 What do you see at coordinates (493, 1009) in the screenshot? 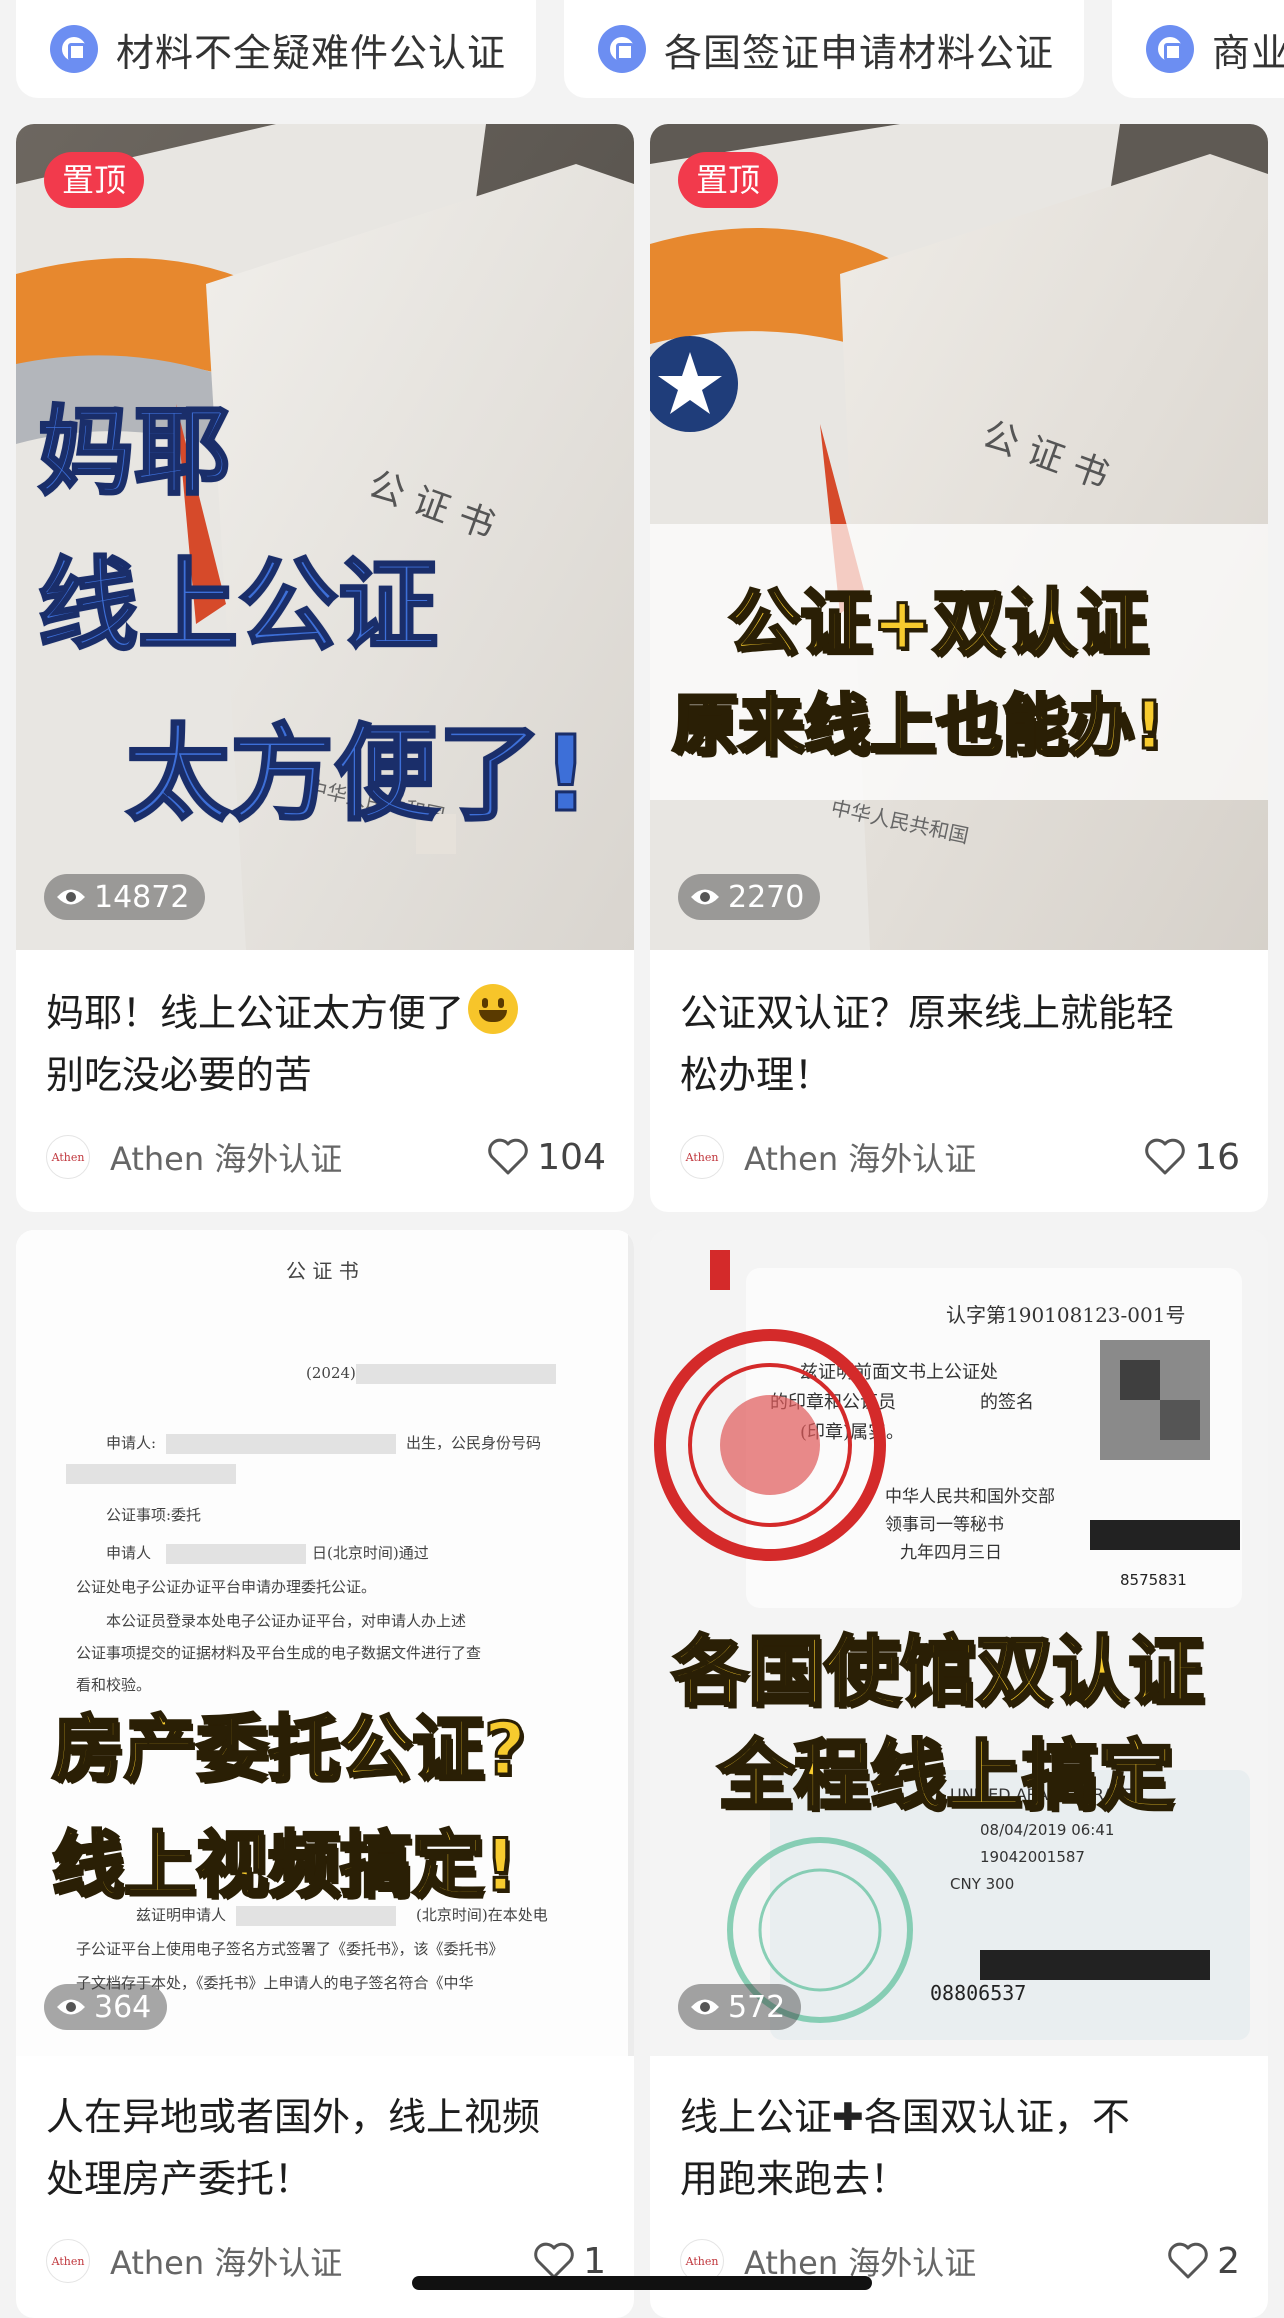
I see `grinning-face-icon` at bounding box center [493, 1009].